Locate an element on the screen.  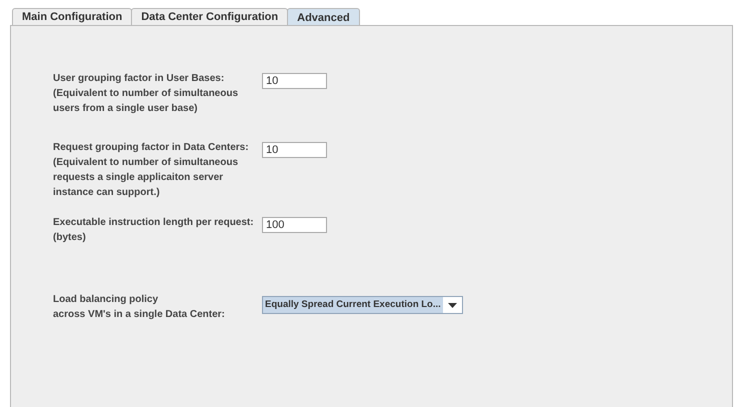
tab: Main Configuration is located at coordinates (72, 16).